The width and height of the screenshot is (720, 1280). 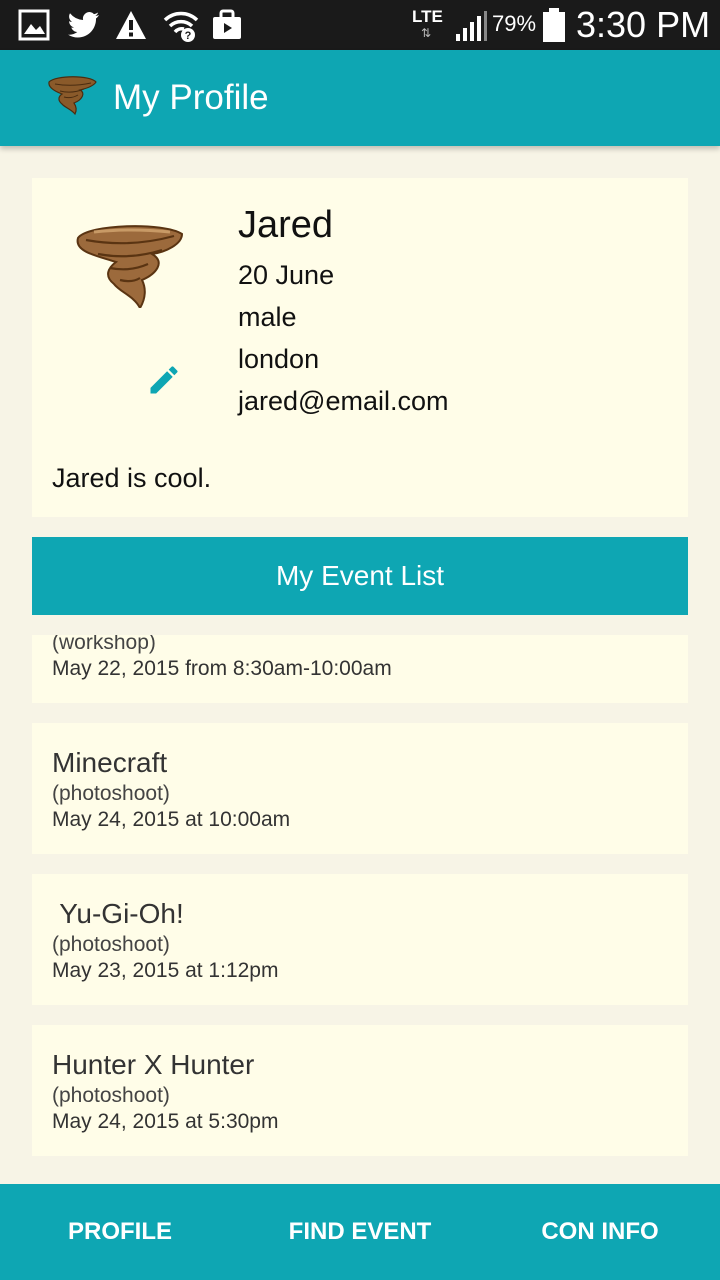 I want to click on network-type: LTE, so click(x=427, y=16).